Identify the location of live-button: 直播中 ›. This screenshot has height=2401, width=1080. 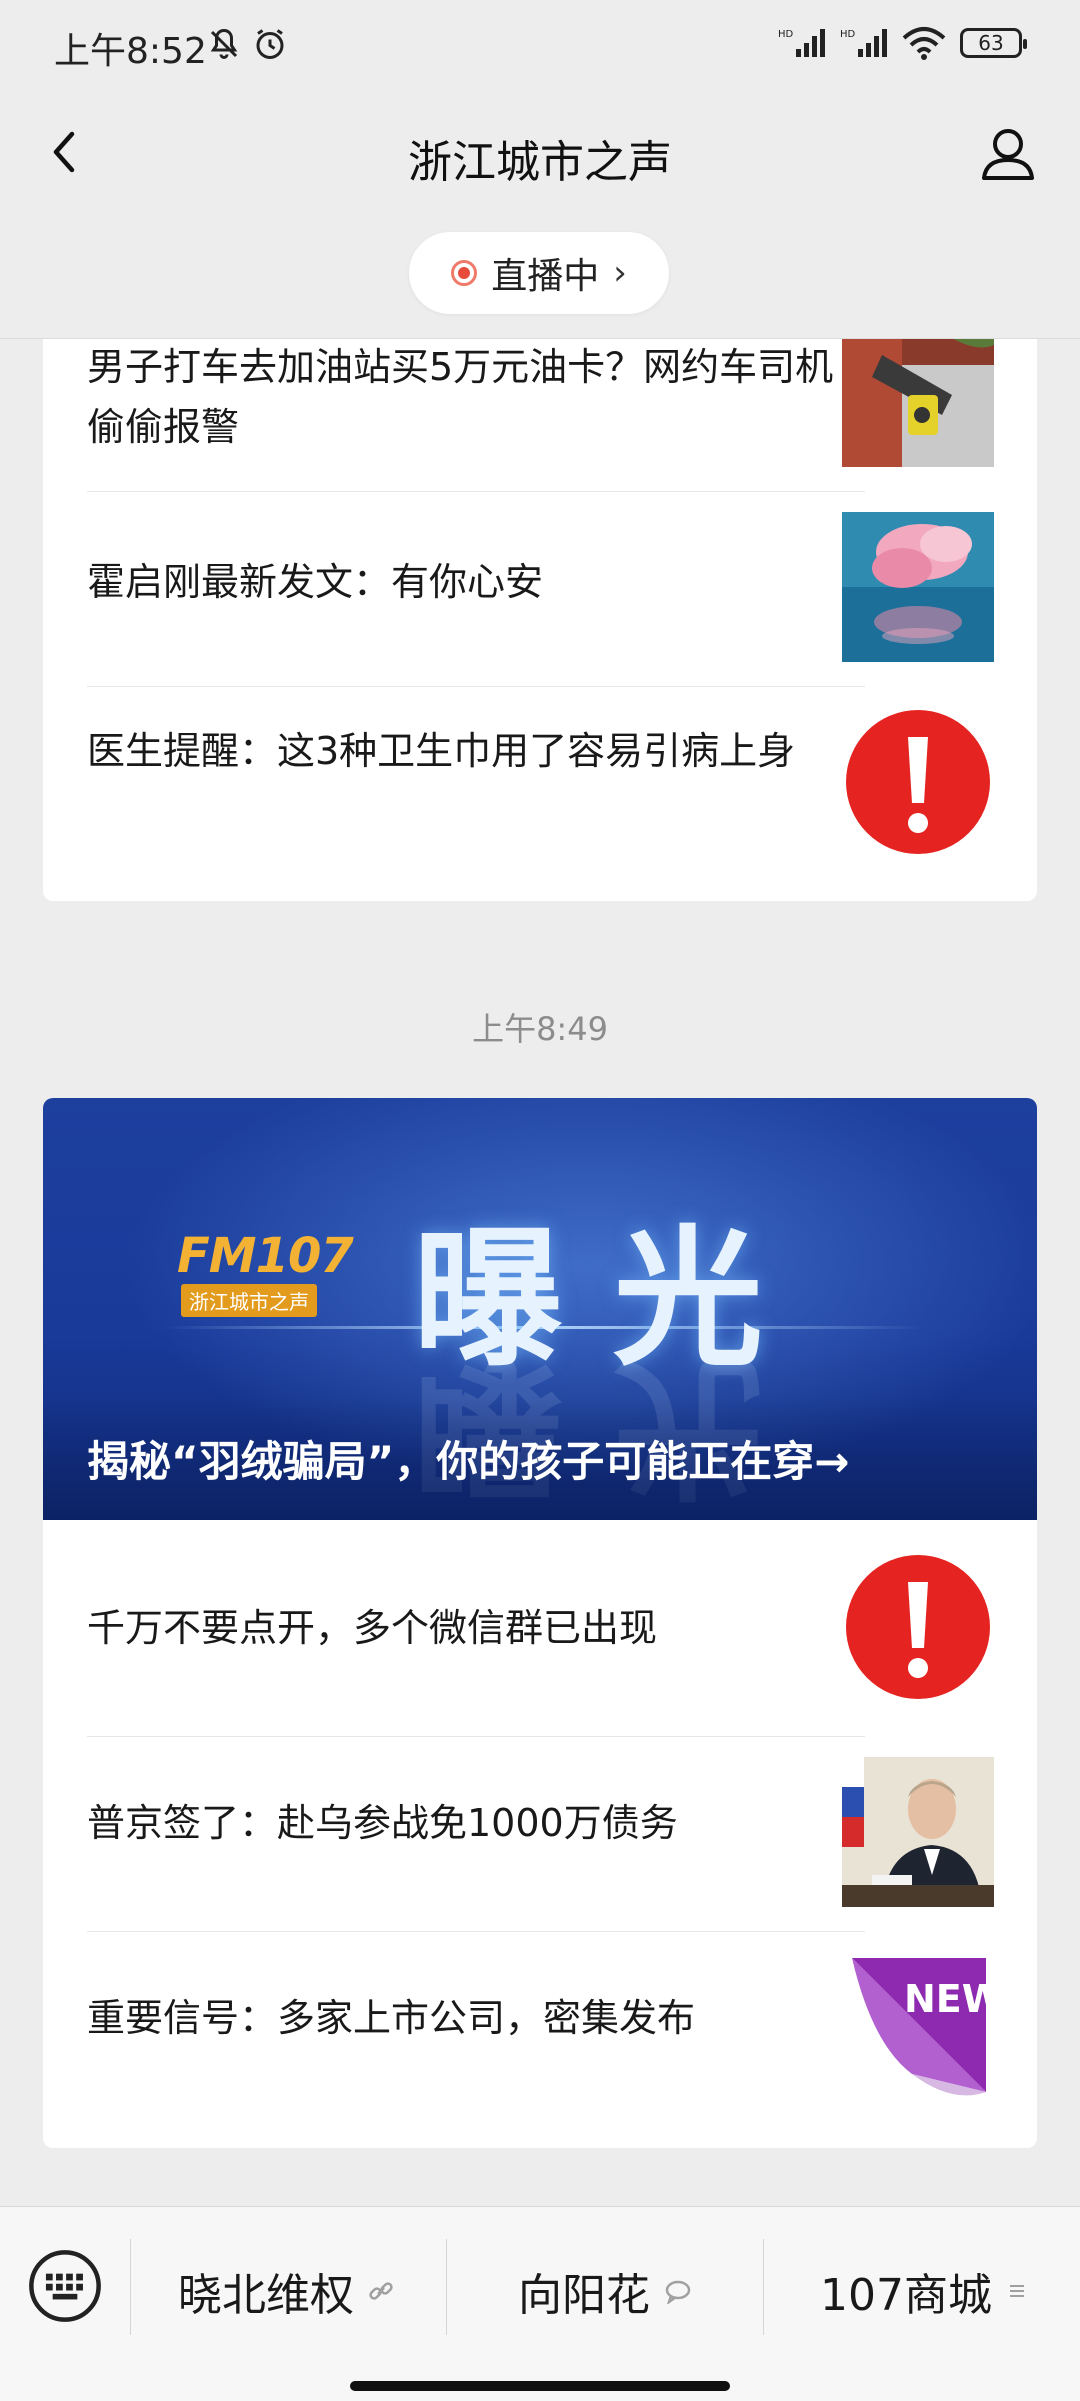
(539, 273).